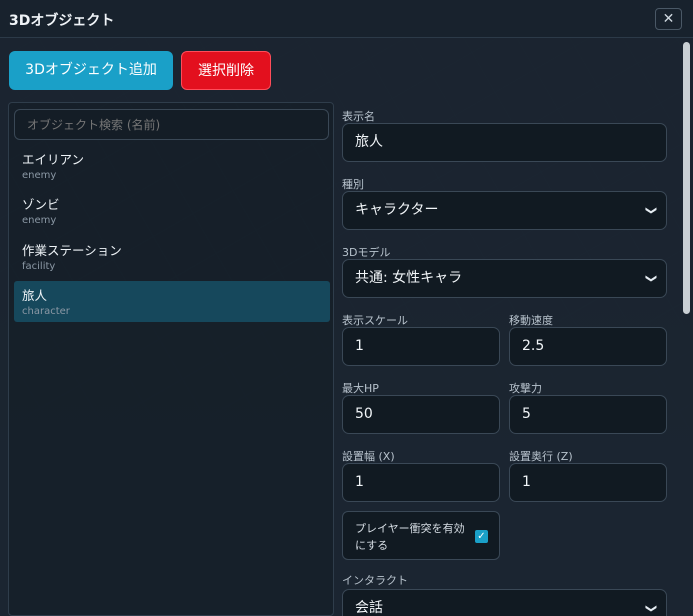 The width and height of the screenshot is (693, 616). I want to click on list-item-type: facility, so click(39, 266).